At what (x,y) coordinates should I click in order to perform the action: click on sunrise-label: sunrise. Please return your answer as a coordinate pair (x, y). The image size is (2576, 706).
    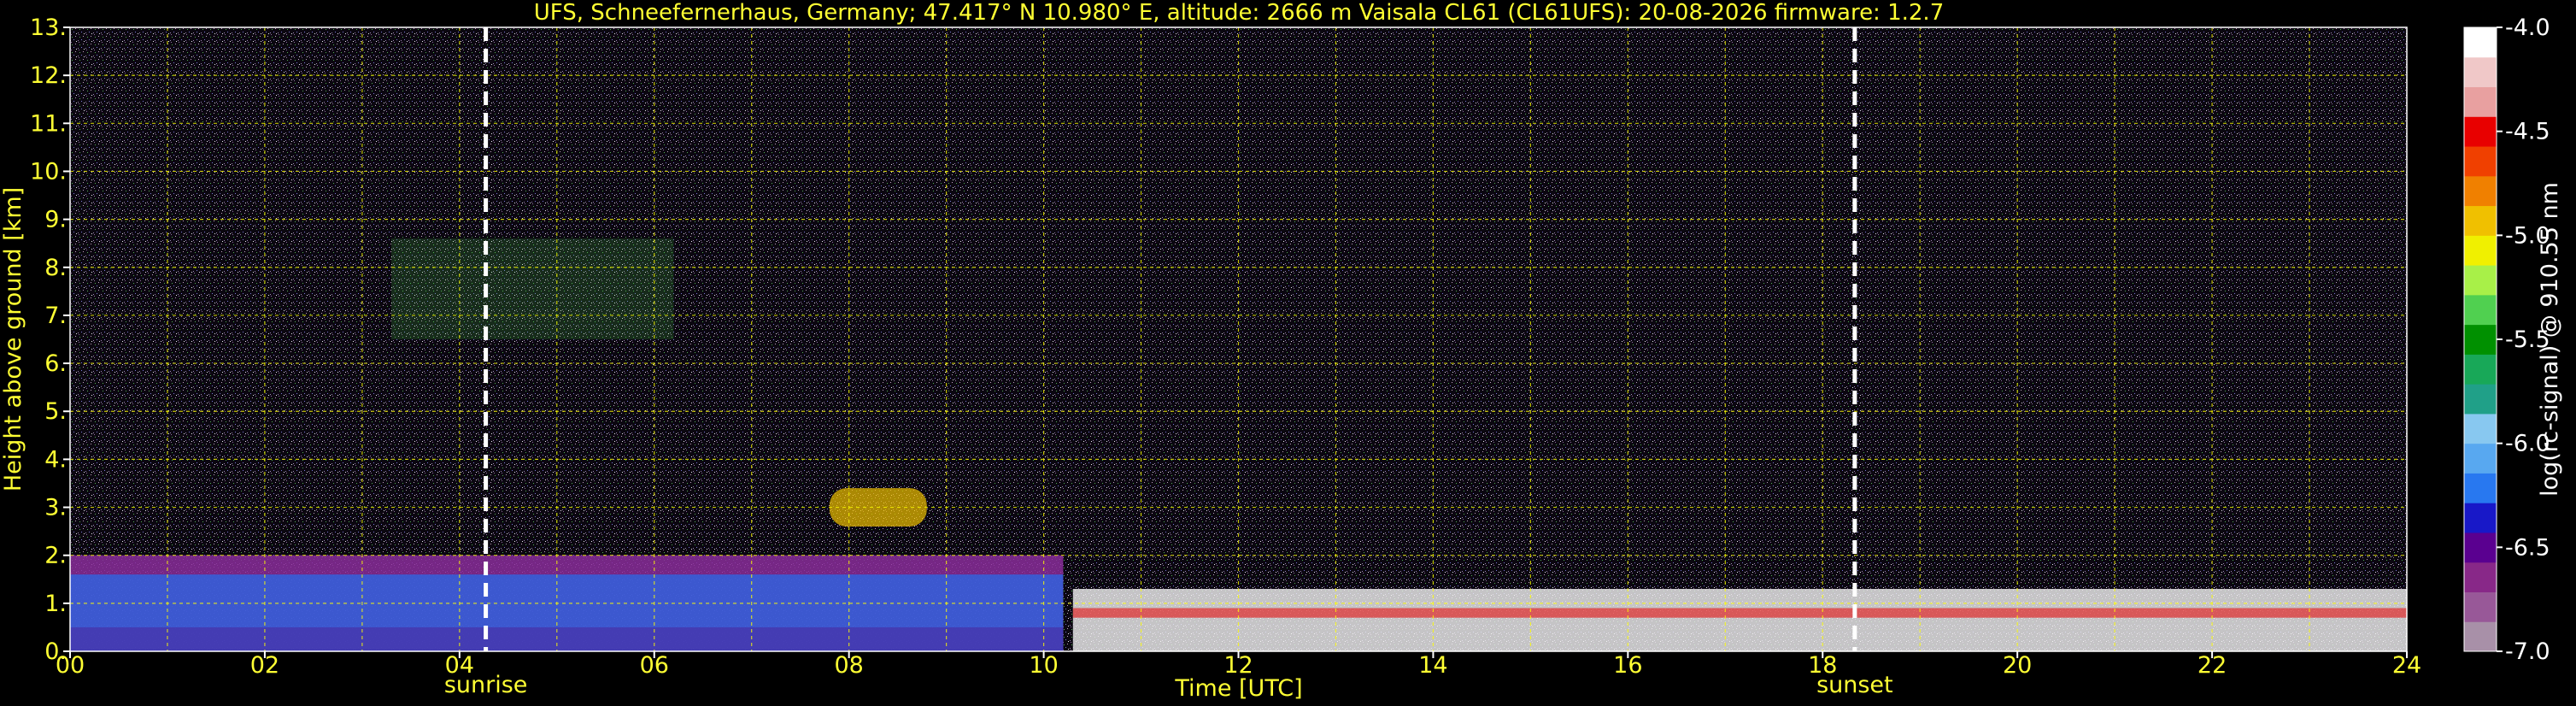
    Looking at the image, I should click on (486, 685).